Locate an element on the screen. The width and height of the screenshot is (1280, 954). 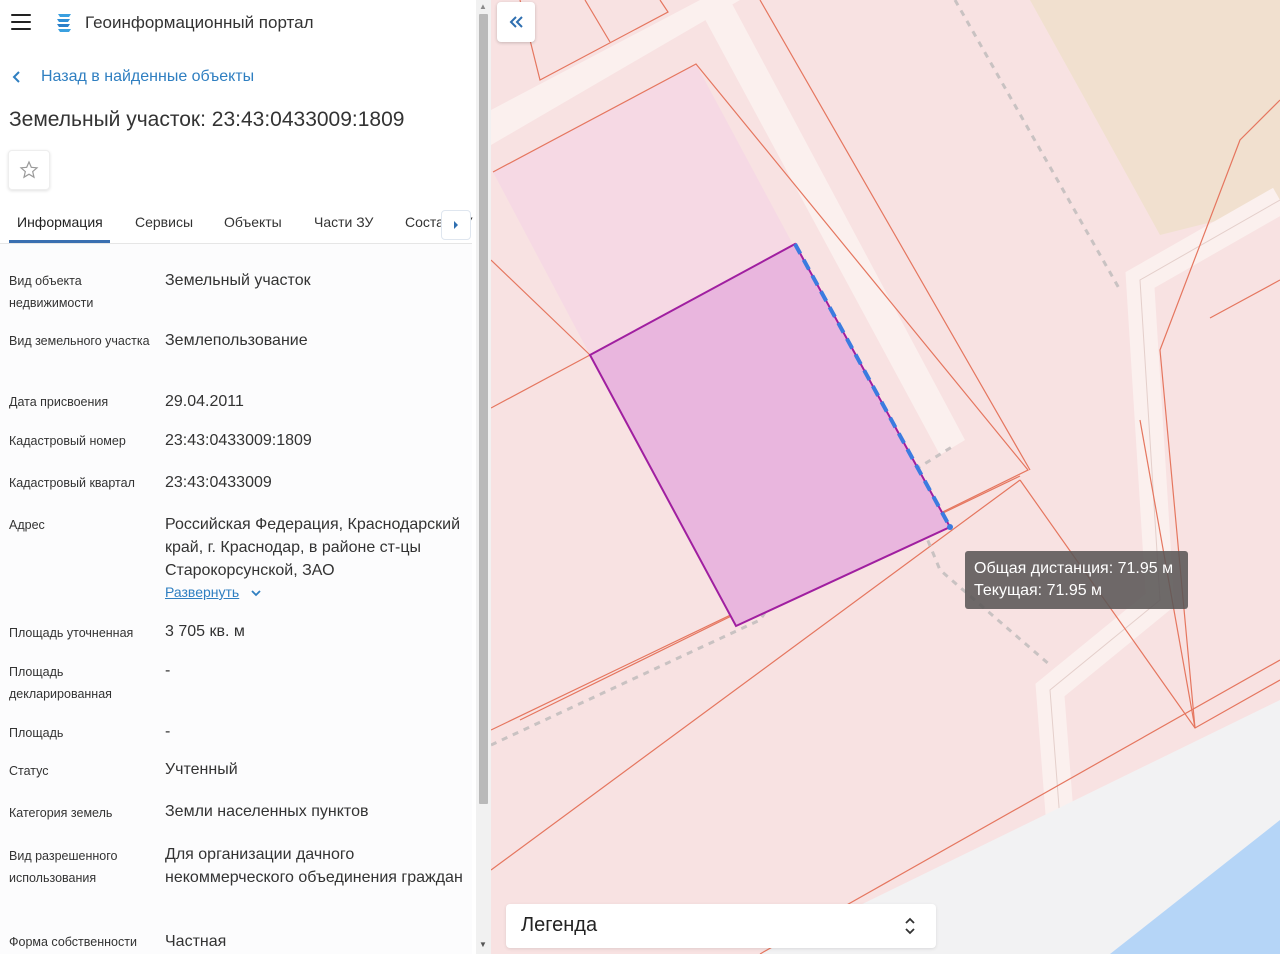
favorite-button is located at coordinates (29, 170).